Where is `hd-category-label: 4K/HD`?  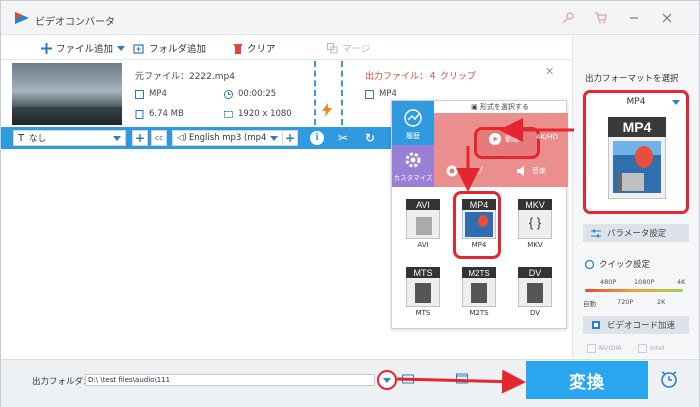
hd-category-label: 4K/HD is located at coordinates (547, 137).